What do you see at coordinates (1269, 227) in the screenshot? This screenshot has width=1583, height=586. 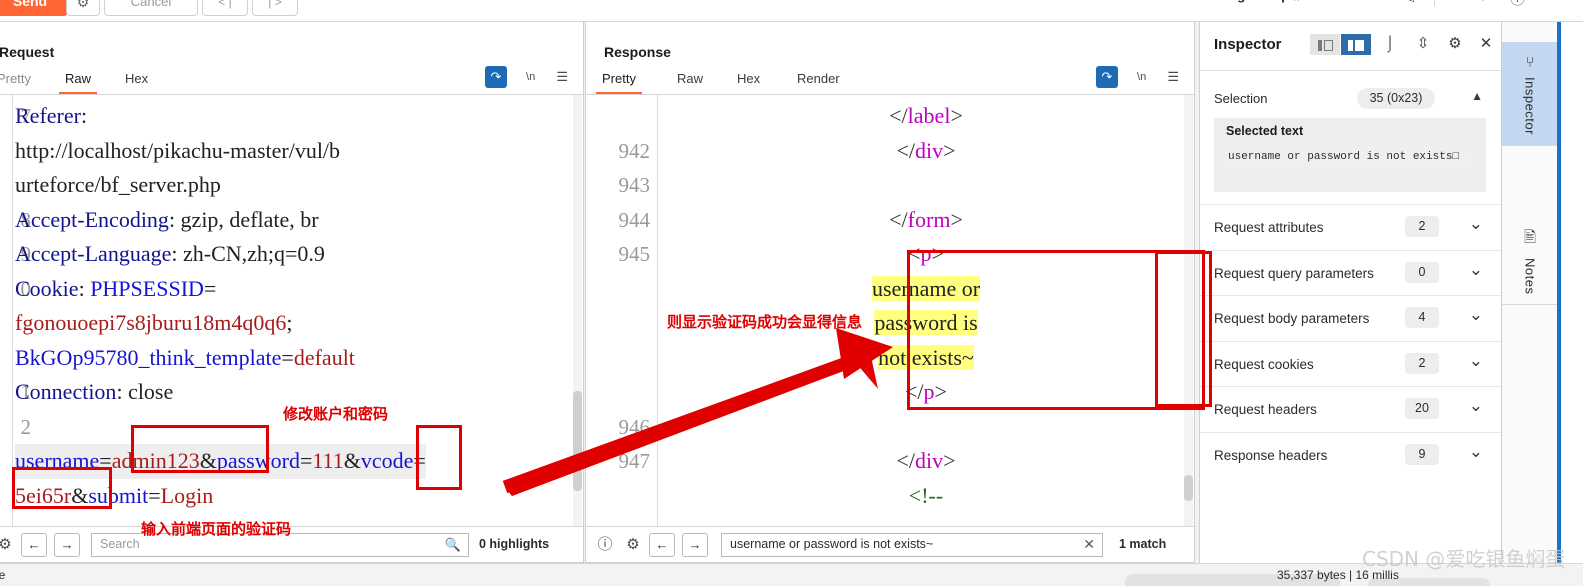 I see `inspector-section-label: Request attributes` at bounding box center [1269, 227].